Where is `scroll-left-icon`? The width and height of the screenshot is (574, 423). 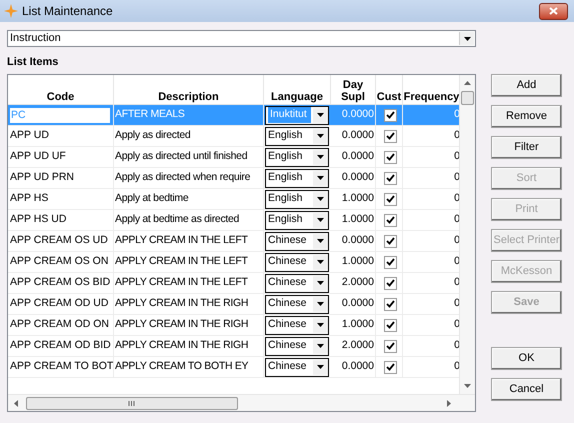
scroll-left-icon is located at coordinates (16, 403).